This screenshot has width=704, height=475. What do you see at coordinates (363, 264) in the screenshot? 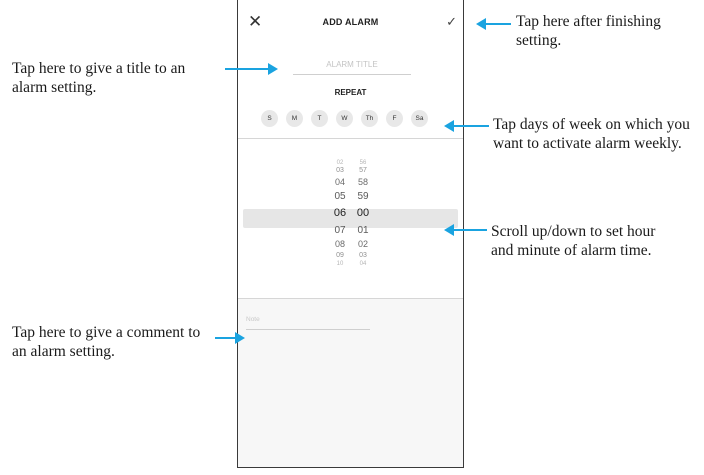
I see `minute-option: 04` at bounding box center [363, 264].